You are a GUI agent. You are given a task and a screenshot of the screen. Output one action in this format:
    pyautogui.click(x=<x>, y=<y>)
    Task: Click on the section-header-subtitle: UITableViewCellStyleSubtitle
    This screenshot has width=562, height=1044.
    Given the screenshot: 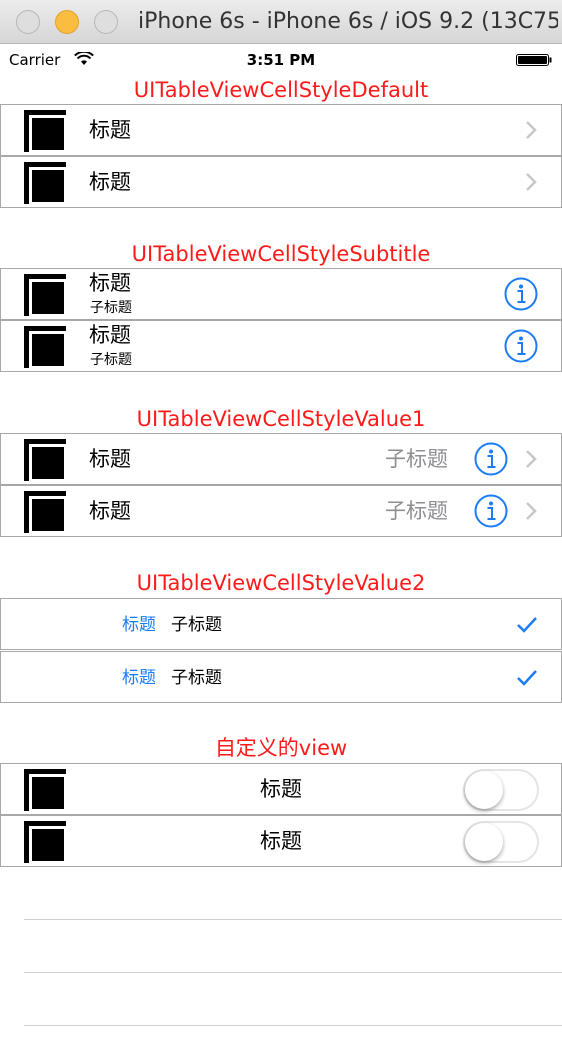 What is the action you would take?
    pyautogui.click(x=281, y=254)
    